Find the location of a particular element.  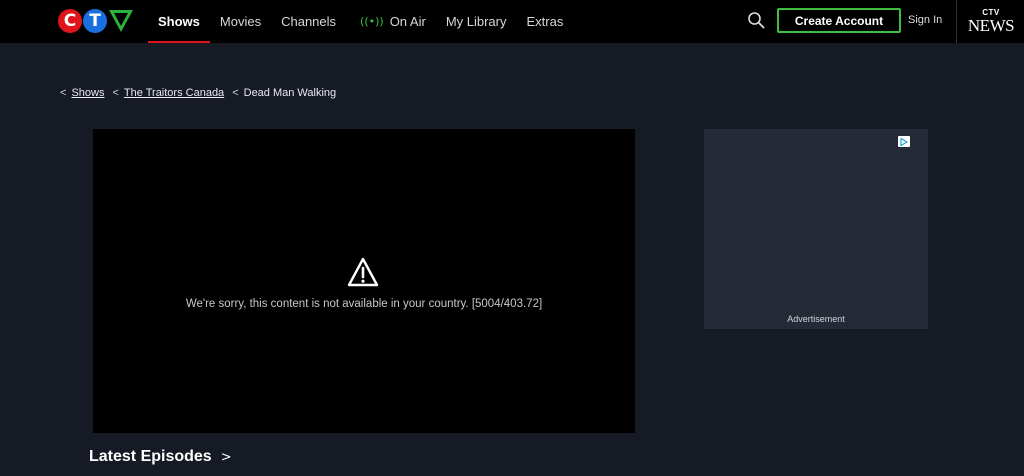

news-logo-news: NEWS is located at coordinates (991, 25).